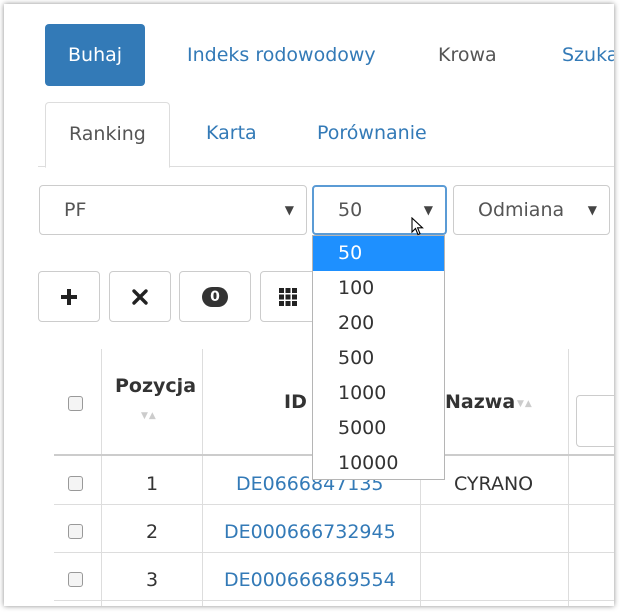 The width and height of the screenshot is (620, 613). I want to click on limit-select-value: 50, so click(350, 210).